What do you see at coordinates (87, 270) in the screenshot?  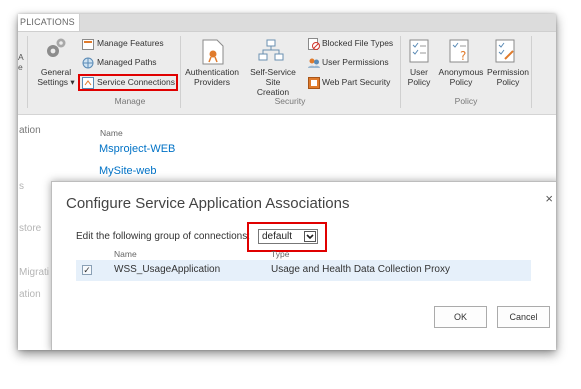 I see `row-checkbox: ✓` at bounding box center [87, 270].